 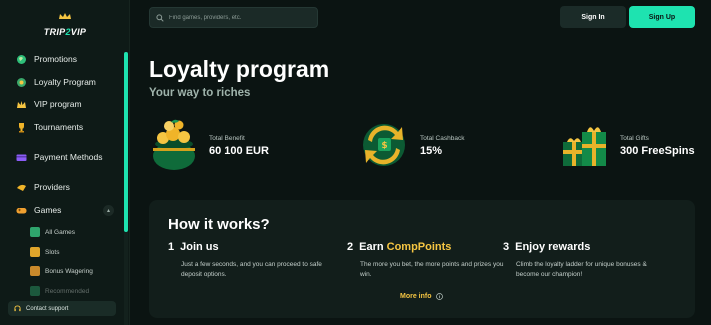 I want to click on step-heading: 1 Join us, so click(x=250, y=247).